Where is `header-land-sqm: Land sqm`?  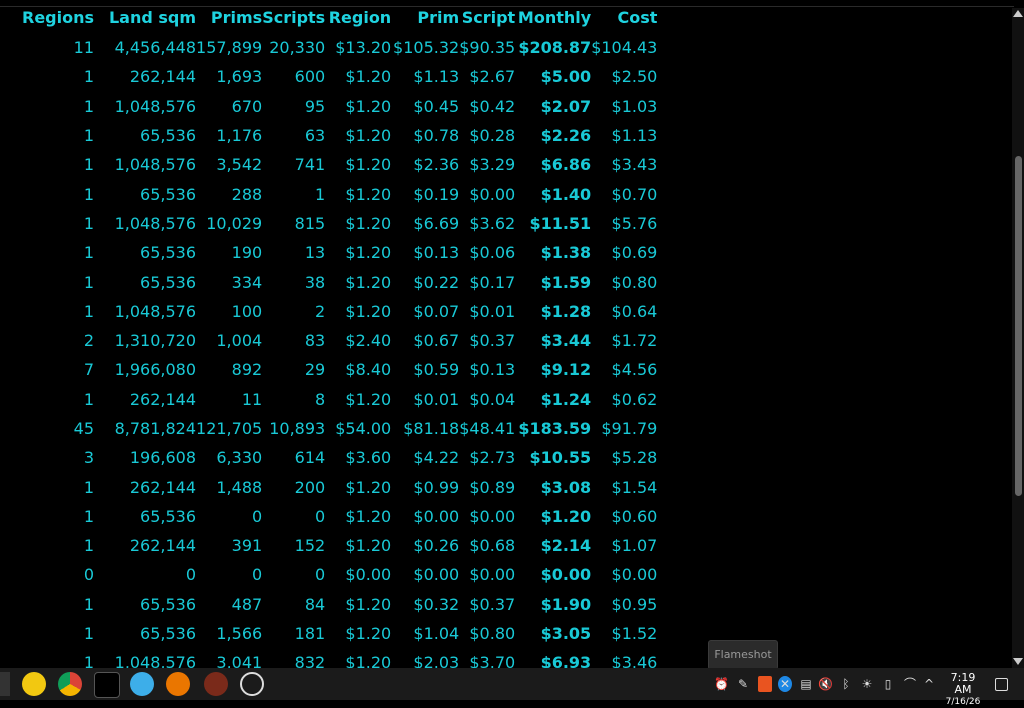
header-land-sqm: Land sqm is located at coordinates (152, 17).